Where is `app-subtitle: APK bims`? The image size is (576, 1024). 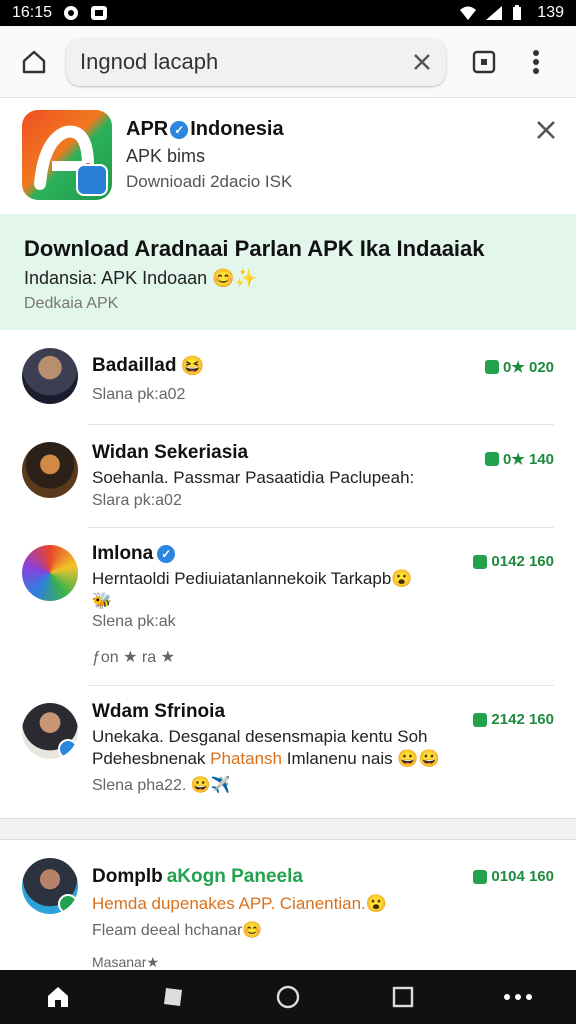
app-subtitle: APK bims is located at coordinates (166, 156).